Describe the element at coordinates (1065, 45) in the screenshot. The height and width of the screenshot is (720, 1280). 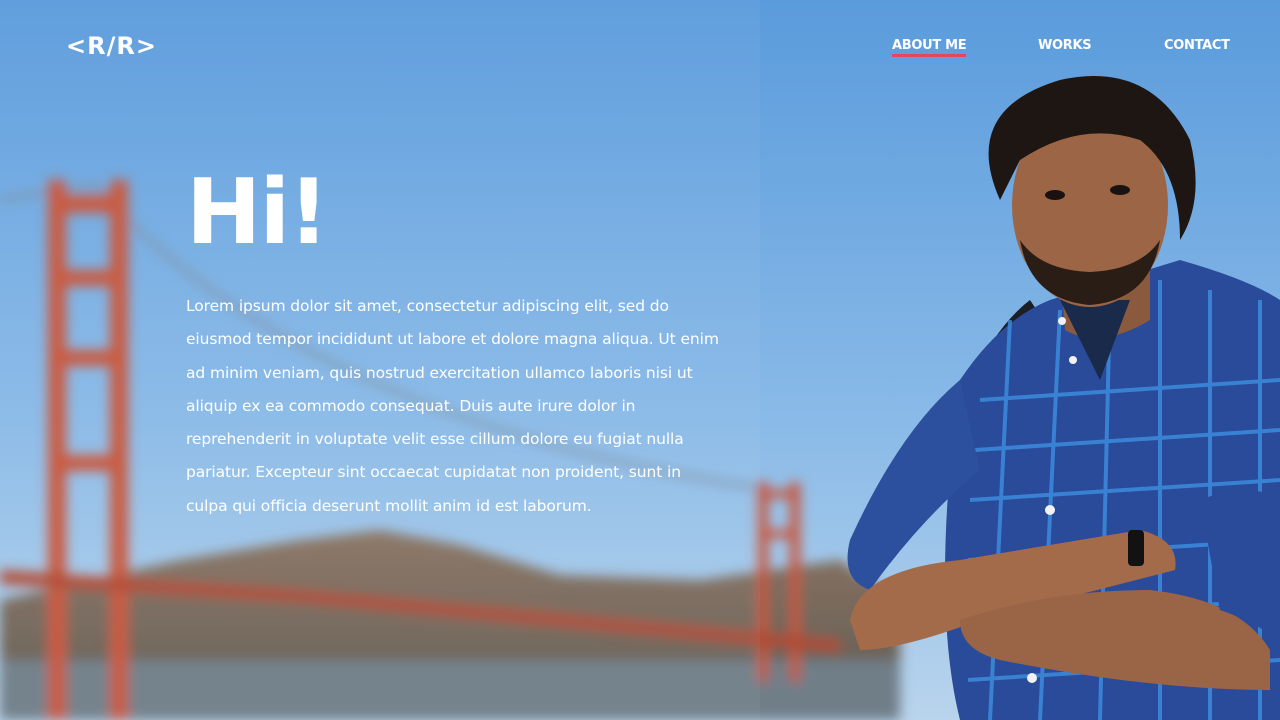
I see `nav-item-works: WORKS` at that location.